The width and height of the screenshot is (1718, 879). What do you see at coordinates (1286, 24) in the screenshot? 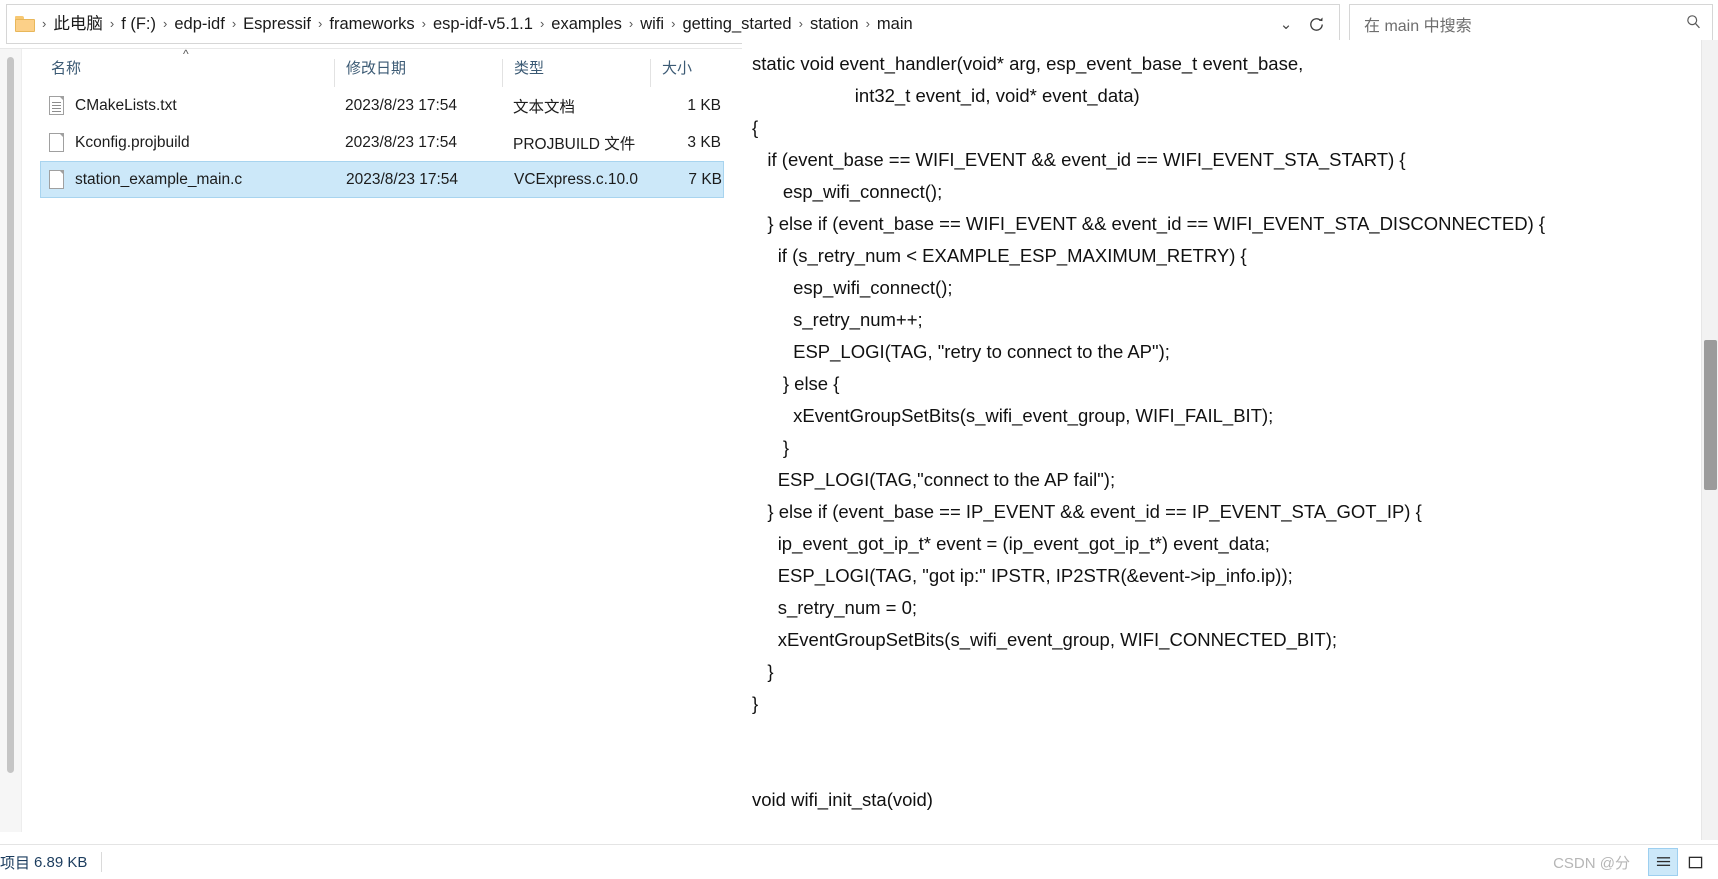
I see `chevron-down-icon: ⌄` at bounding box center [1286, 24].